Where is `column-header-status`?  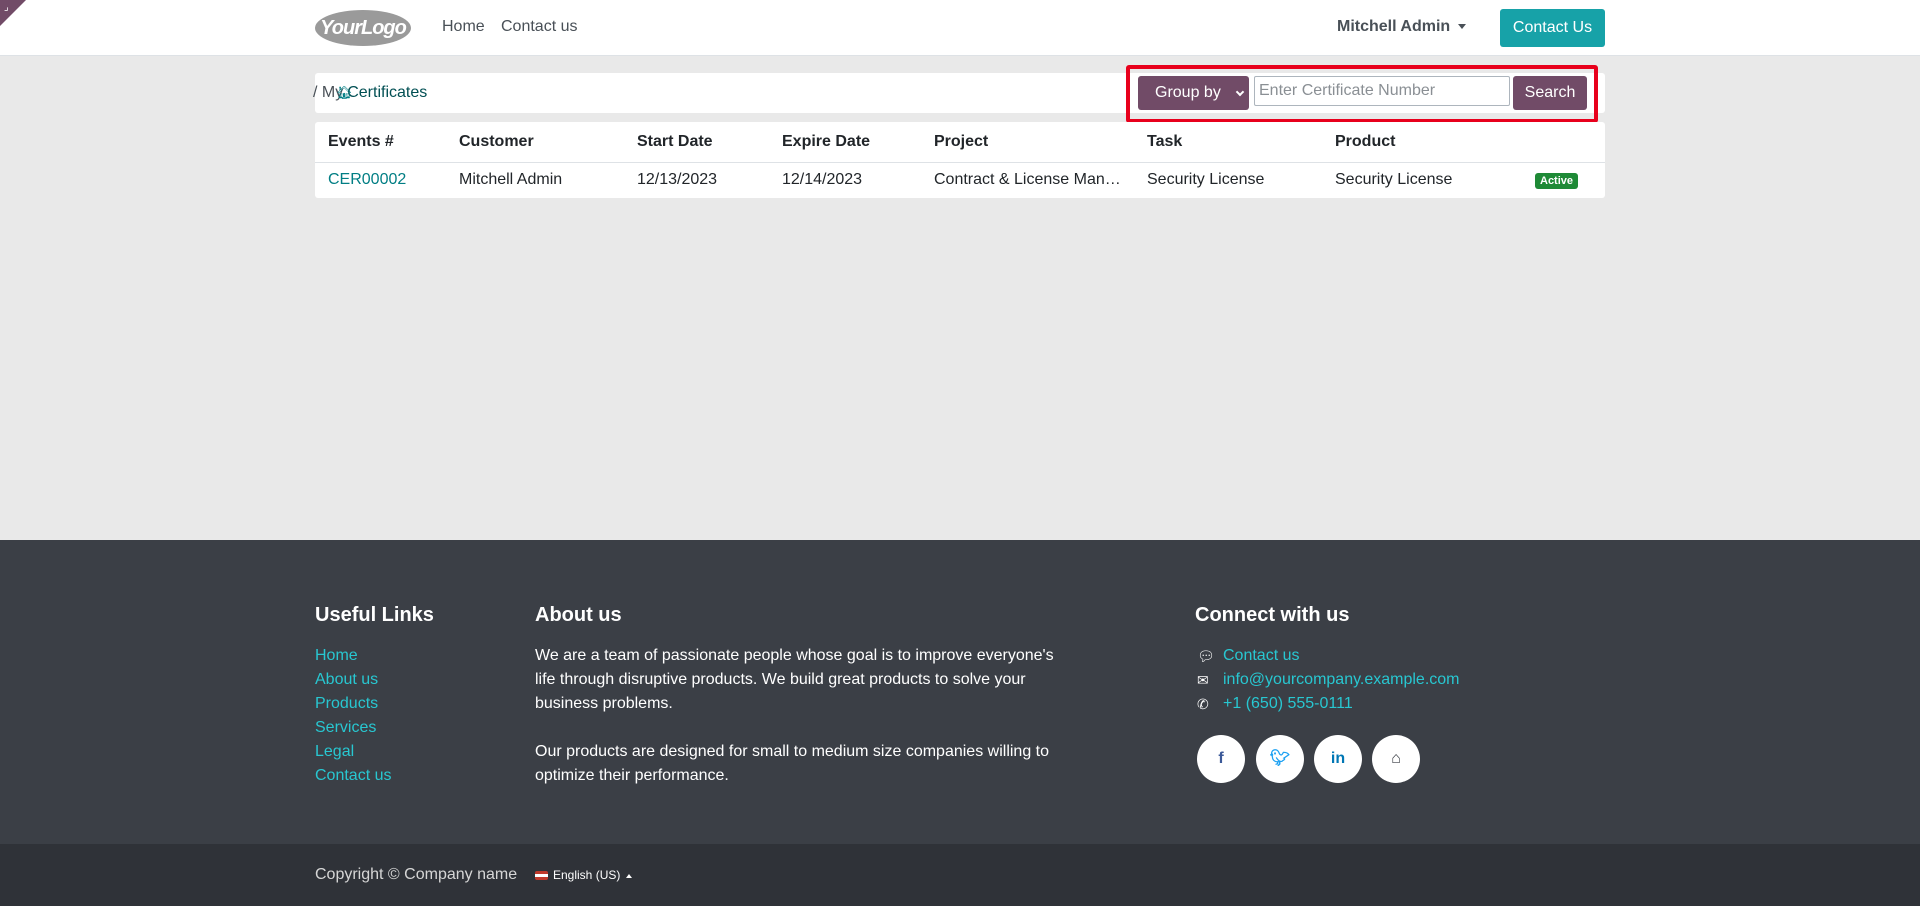
column-header-status is located at coordinates (1563, 142).